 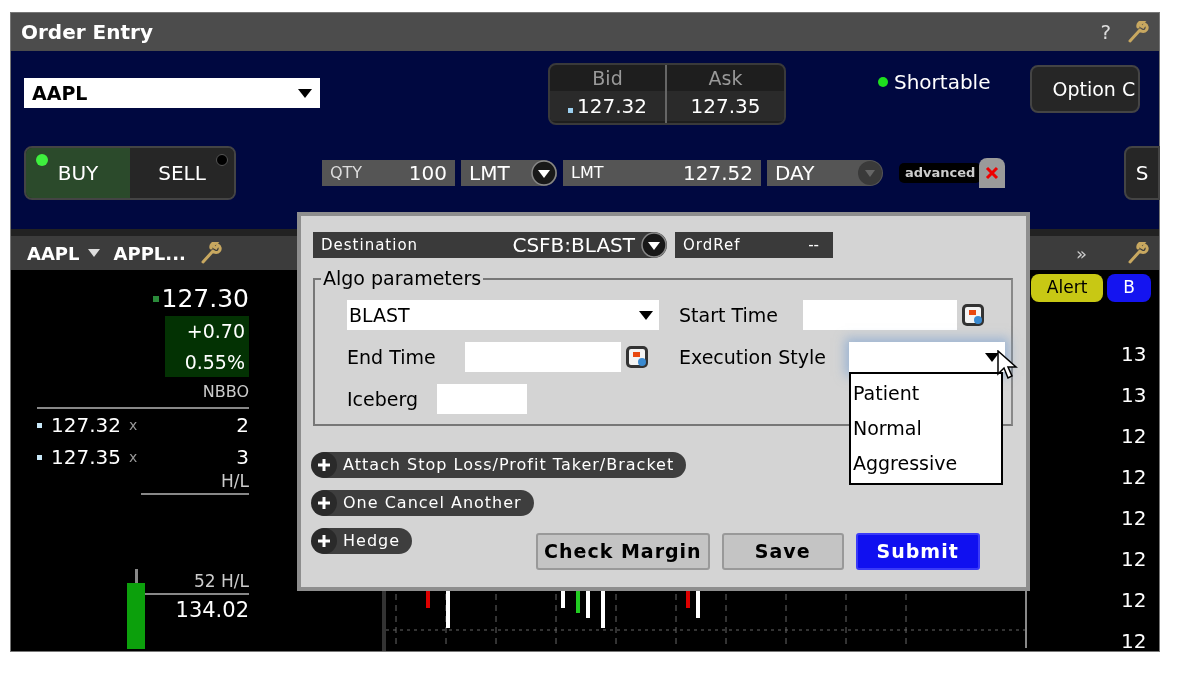 What do you see at coordinates (573, 245) in the screenshot?
I see `destination-value: CSFB:BLAST` at bounding box center [573, 245].